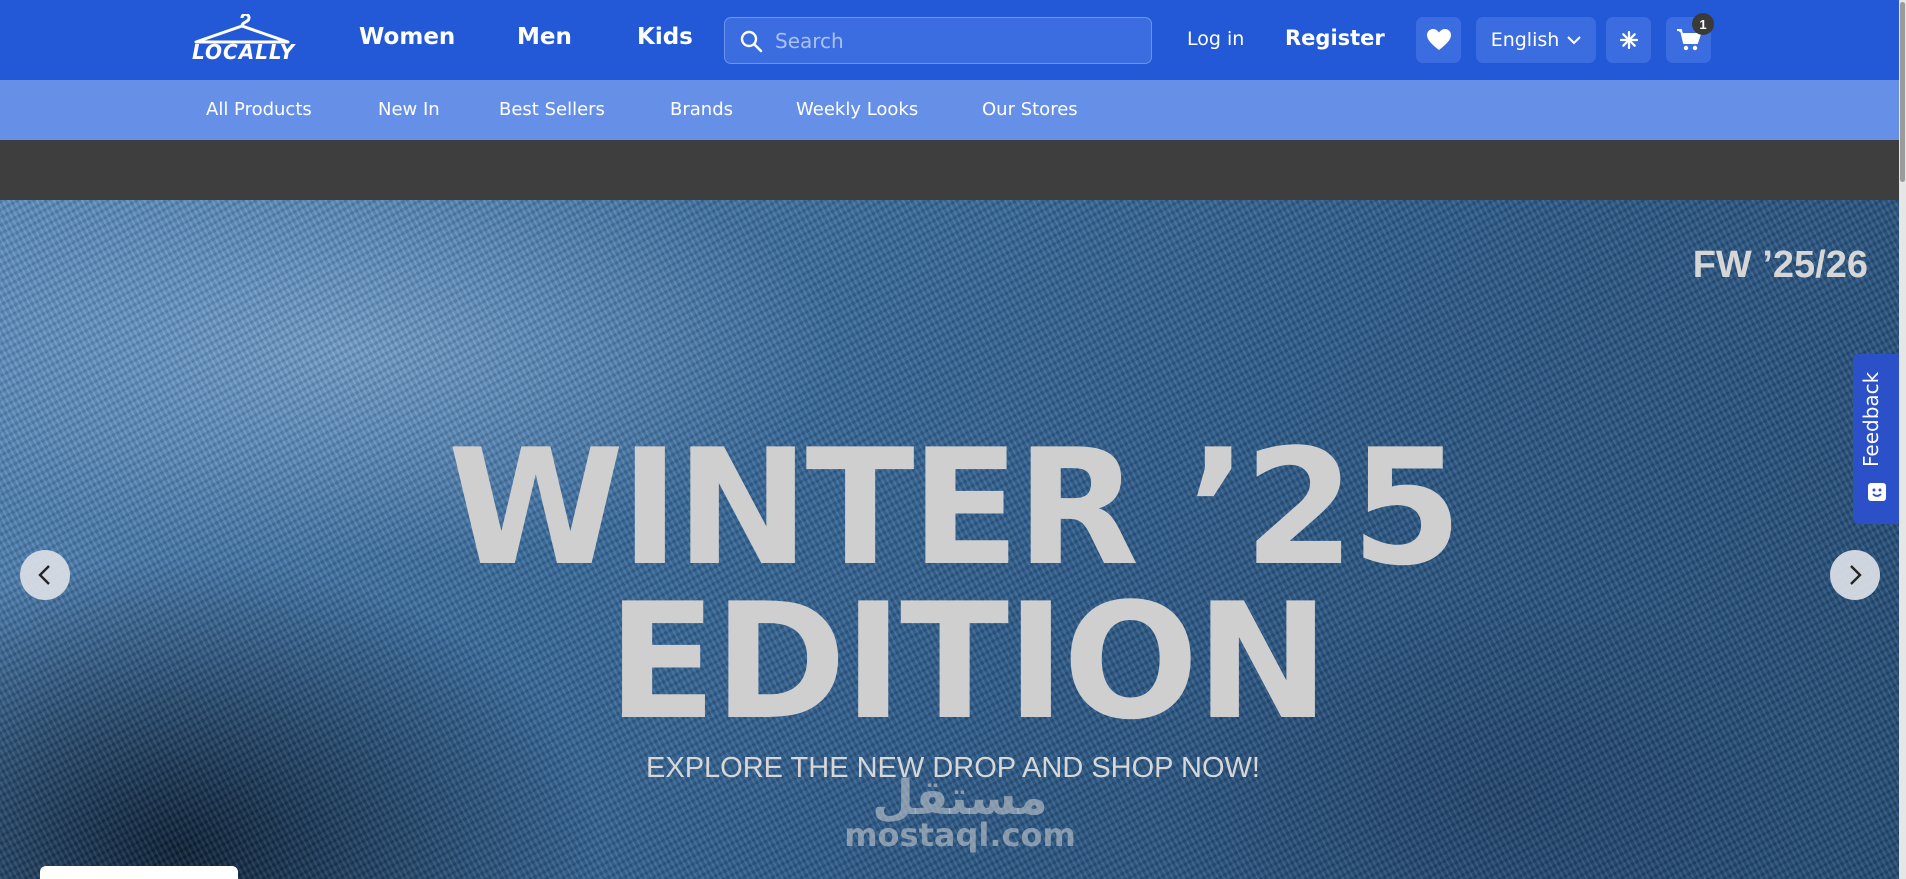 This screenshot has width=1906, height=879. What do you see at coordinates (1574, 40) in the screenshot?
I see `chevron-down-icon` at bounding box center [1574, 40].